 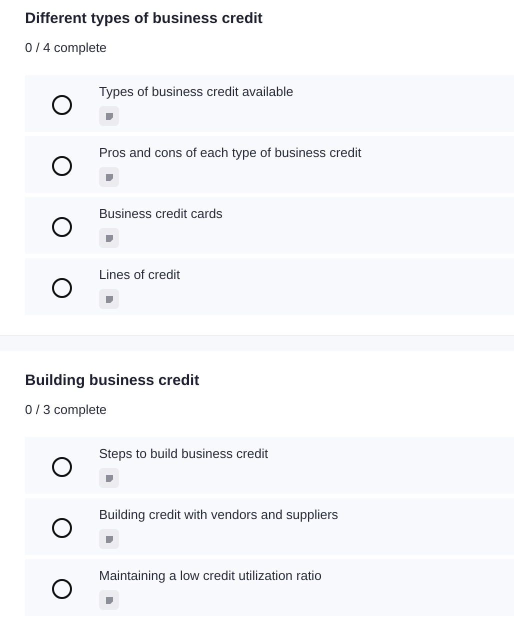 I want to click on progress-text: 0 / 4 complete, so click(x=66, y=48).